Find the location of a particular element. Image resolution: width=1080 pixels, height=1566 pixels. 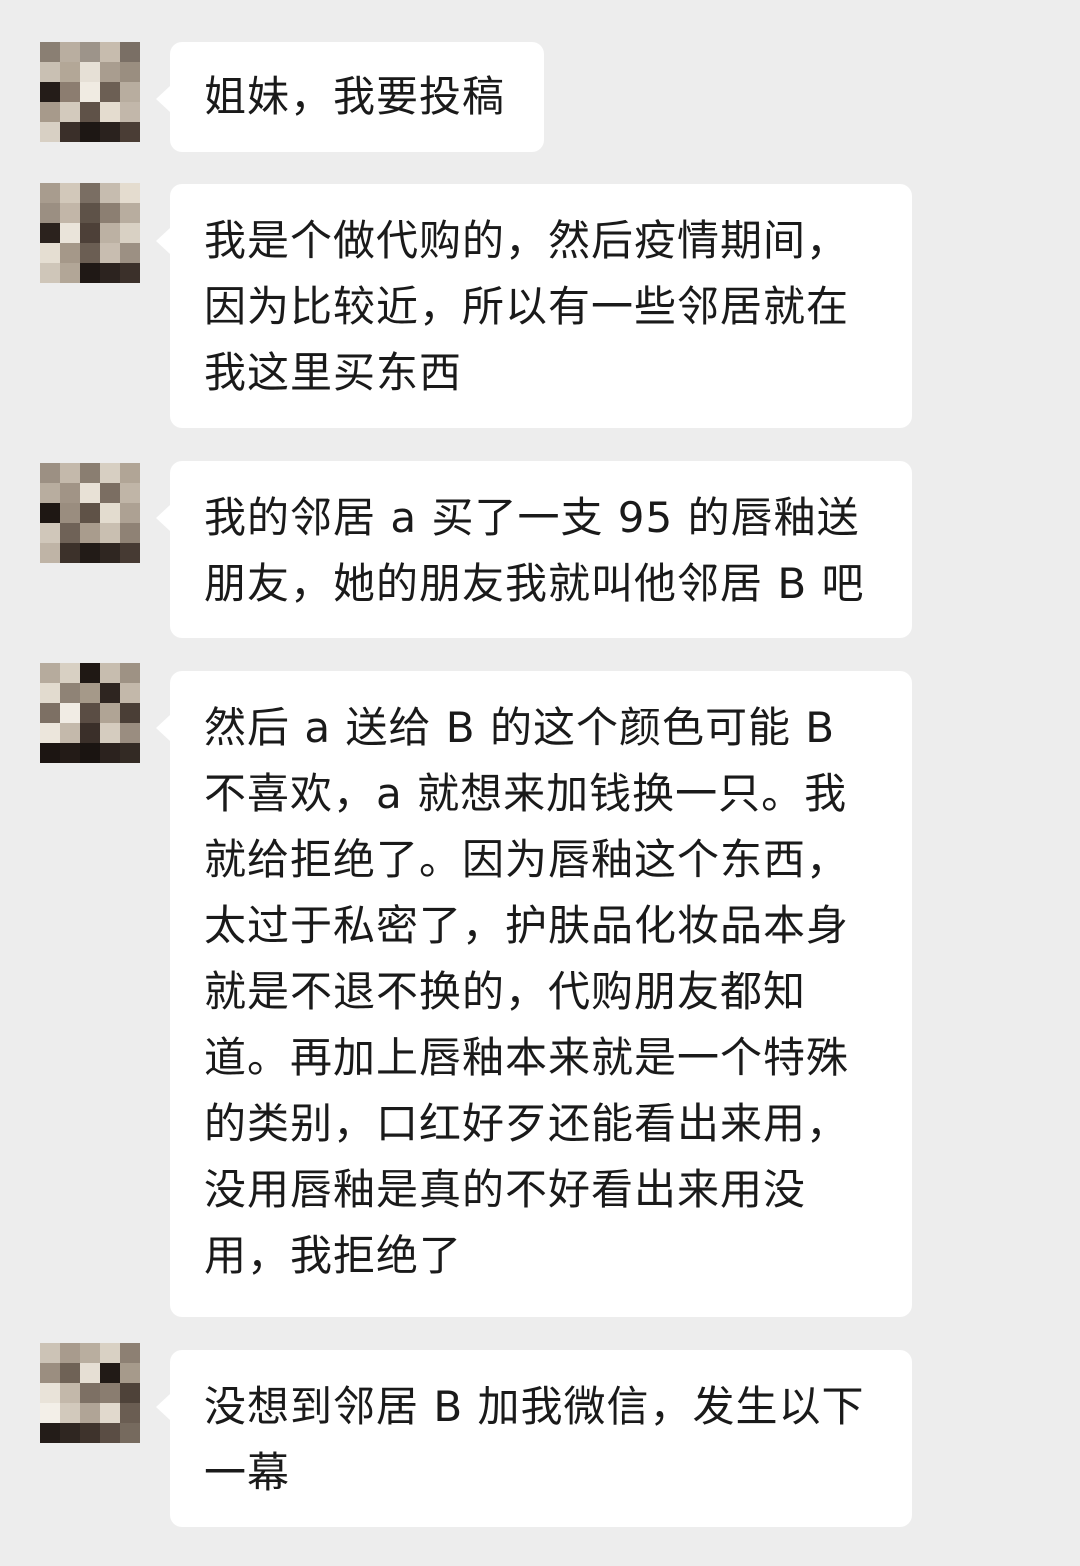

message-text: 姐妹，我要投稿 is located at coordinates (355, 96).